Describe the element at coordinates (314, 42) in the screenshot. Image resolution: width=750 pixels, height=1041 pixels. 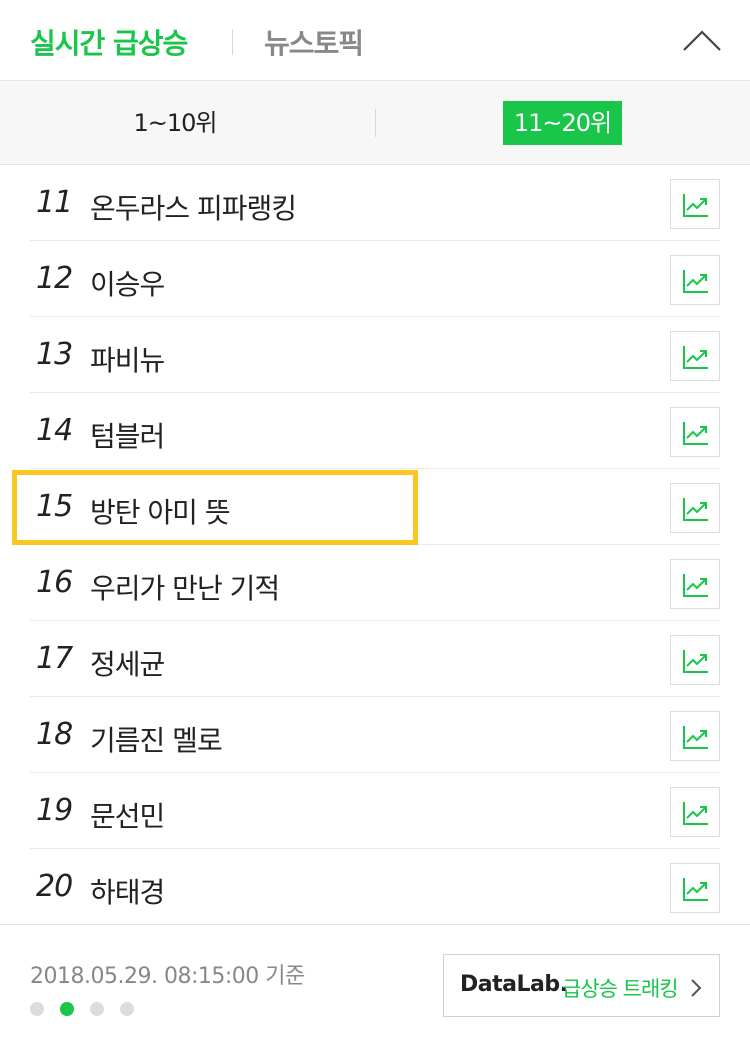
I see `tab-news-topic: 뉴스토픽` at that location.